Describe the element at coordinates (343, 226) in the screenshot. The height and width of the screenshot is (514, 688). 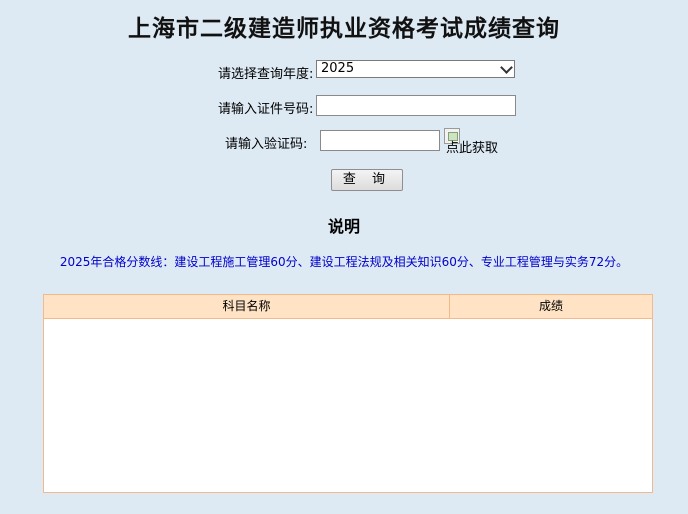
I see `explain-heading: 说明` at that location.